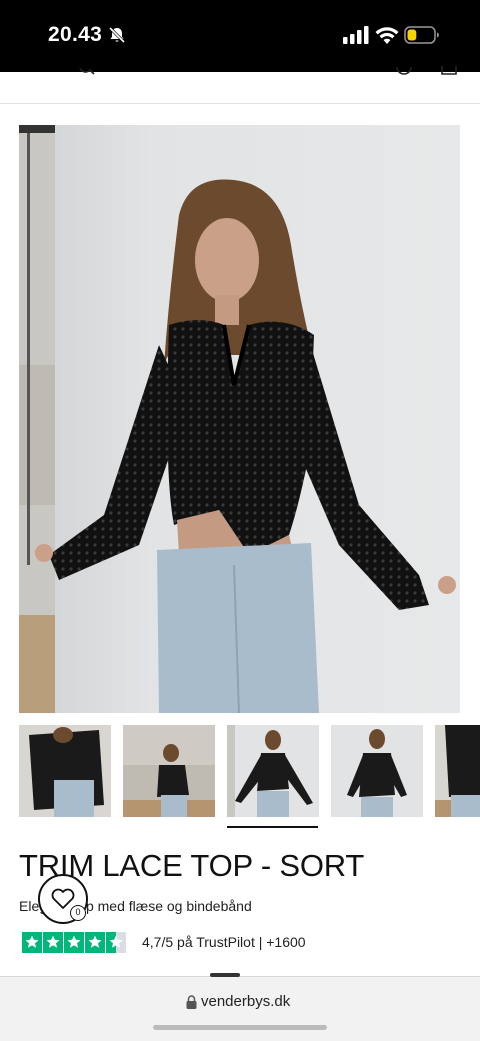 The image size is (480, 1041). What do you see at coordinates (245, 1001) in the screenshot?
I see `url-text: venderbys.dk` at bounding box center [245, 1001].